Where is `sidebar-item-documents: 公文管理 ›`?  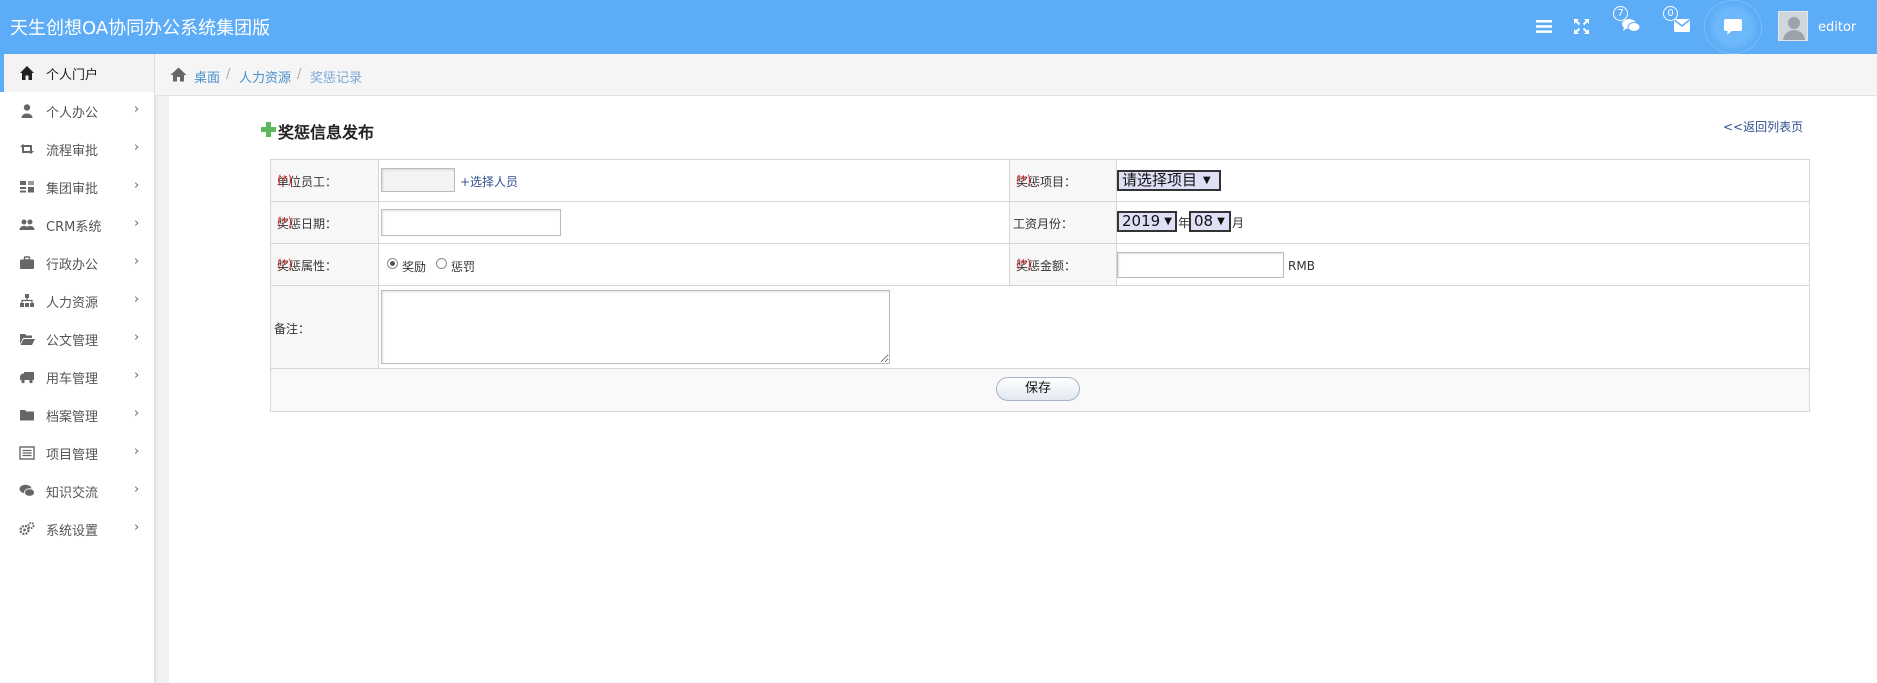
sidebar-item-documents: 公文管理 › is located at coordinates (77, 339).